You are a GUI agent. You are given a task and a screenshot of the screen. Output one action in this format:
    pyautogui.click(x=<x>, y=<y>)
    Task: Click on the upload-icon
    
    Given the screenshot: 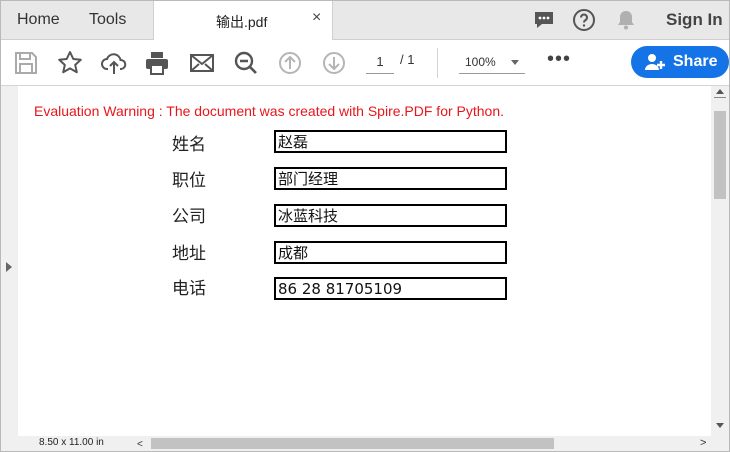 What is the action you would take?
    pyautogui.click(x=114, y=63)
    